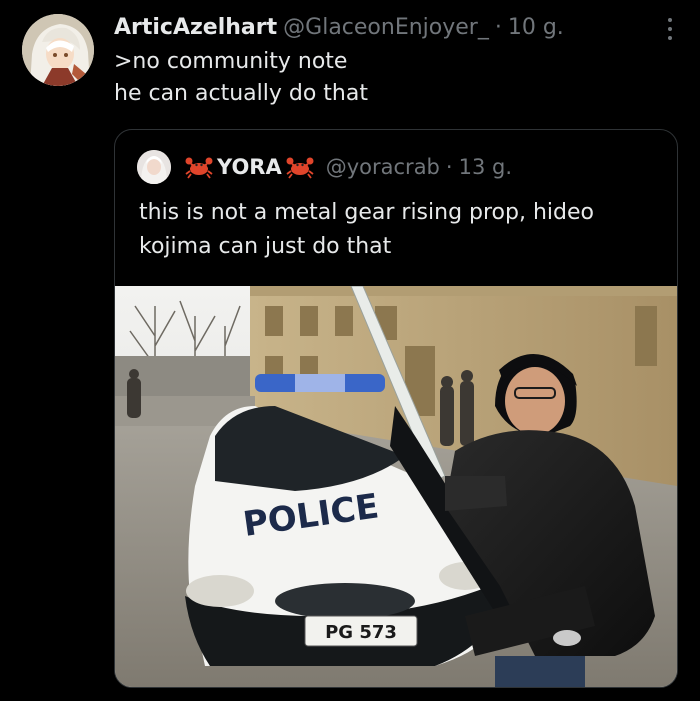 This screenshot has width=700, height=701. Describe the element at coordinates (195, 27) in the screenshot. I see `display-name: ArticAzelhart` at that location.